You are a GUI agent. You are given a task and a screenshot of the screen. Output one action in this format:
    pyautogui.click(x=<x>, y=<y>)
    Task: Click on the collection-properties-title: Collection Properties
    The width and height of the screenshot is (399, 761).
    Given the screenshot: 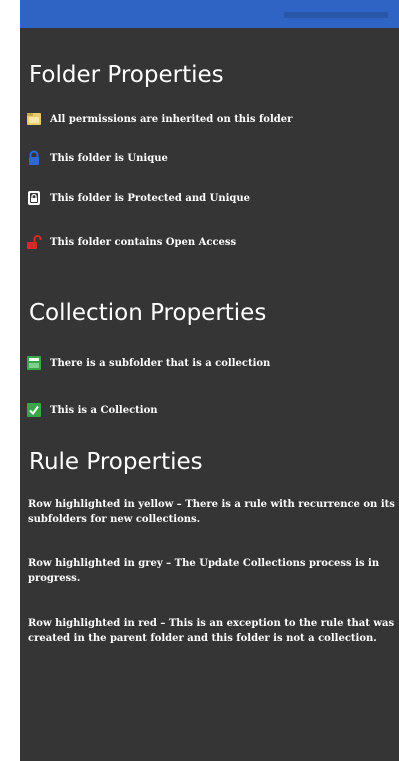 What is the action you would take?
    pyautogui.click(x=148, y=313)
    